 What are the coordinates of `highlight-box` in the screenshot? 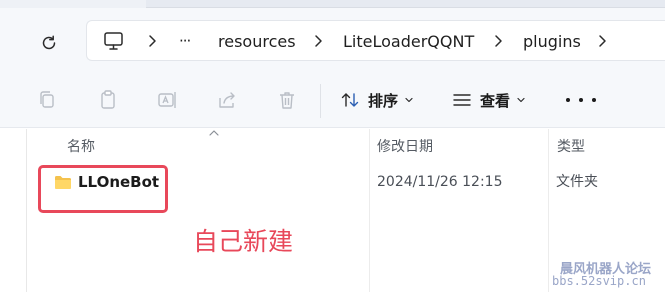 It's located at (103, 189).